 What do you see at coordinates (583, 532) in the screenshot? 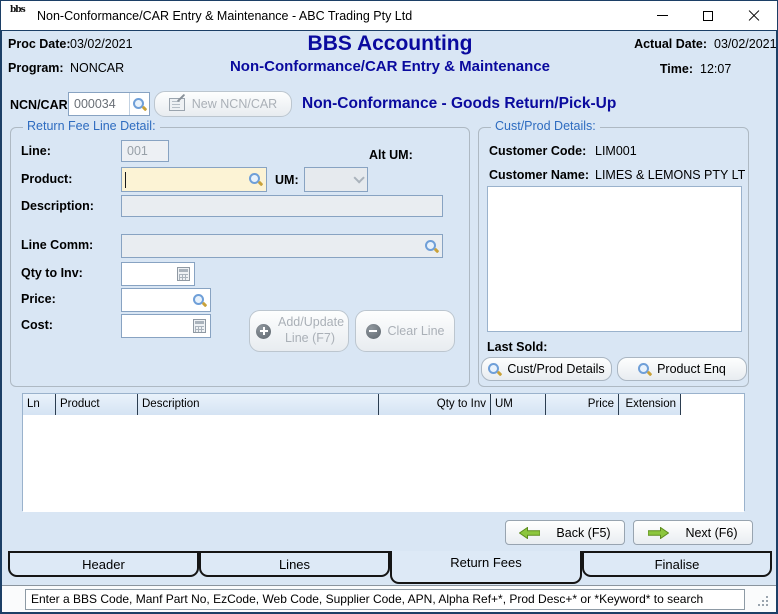
I see `back-button-label: Back (F5)` at bounding box center [583, 532].